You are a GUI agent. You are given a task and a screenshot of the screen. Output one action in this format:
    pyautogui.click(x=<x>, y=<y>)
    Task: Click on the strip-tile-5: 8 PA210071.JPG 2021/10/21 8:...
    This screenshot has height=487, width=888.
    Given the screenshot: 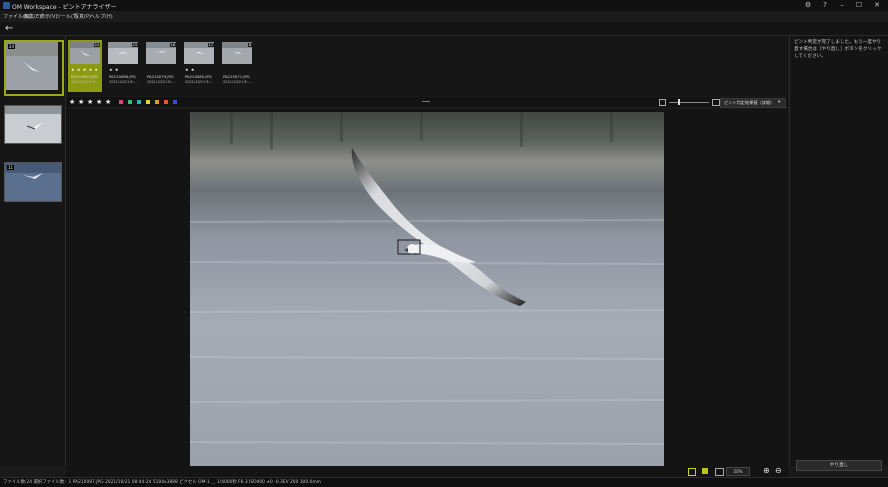 What is the action you would take?
    pyautogui.click(x=237, y=66)
    